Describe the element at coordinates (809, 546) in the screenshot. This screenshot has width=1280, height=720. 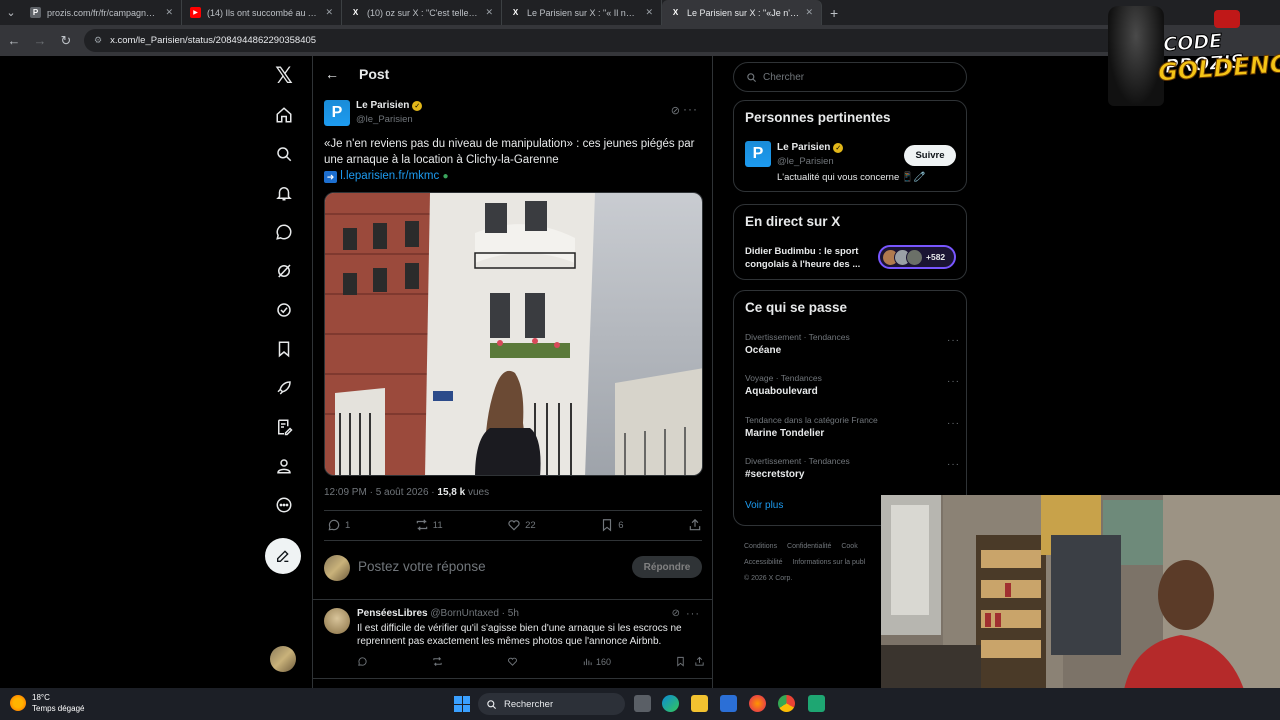
I see `footer-link: Confidentialité` at that location.